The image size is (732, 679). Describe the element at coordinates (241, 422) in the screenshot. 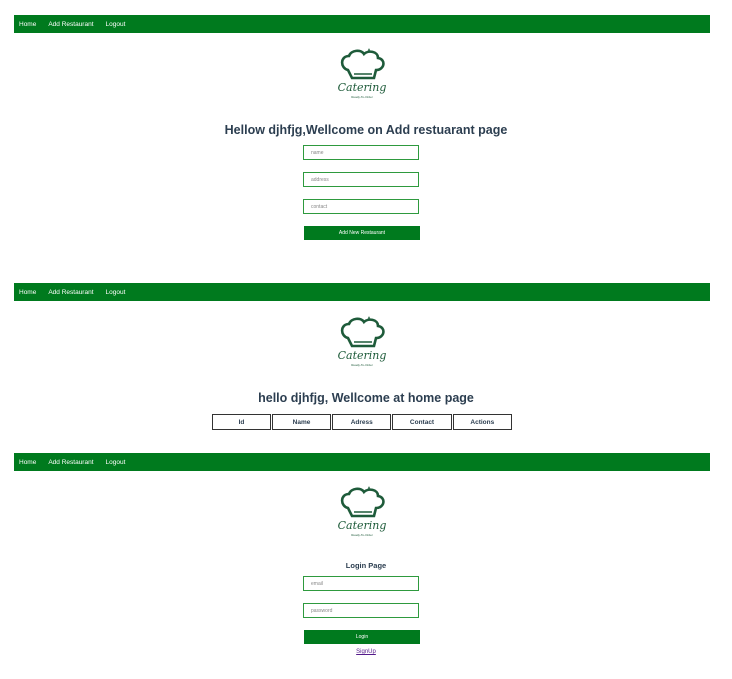

I see `table-header-id: Id` at that location.